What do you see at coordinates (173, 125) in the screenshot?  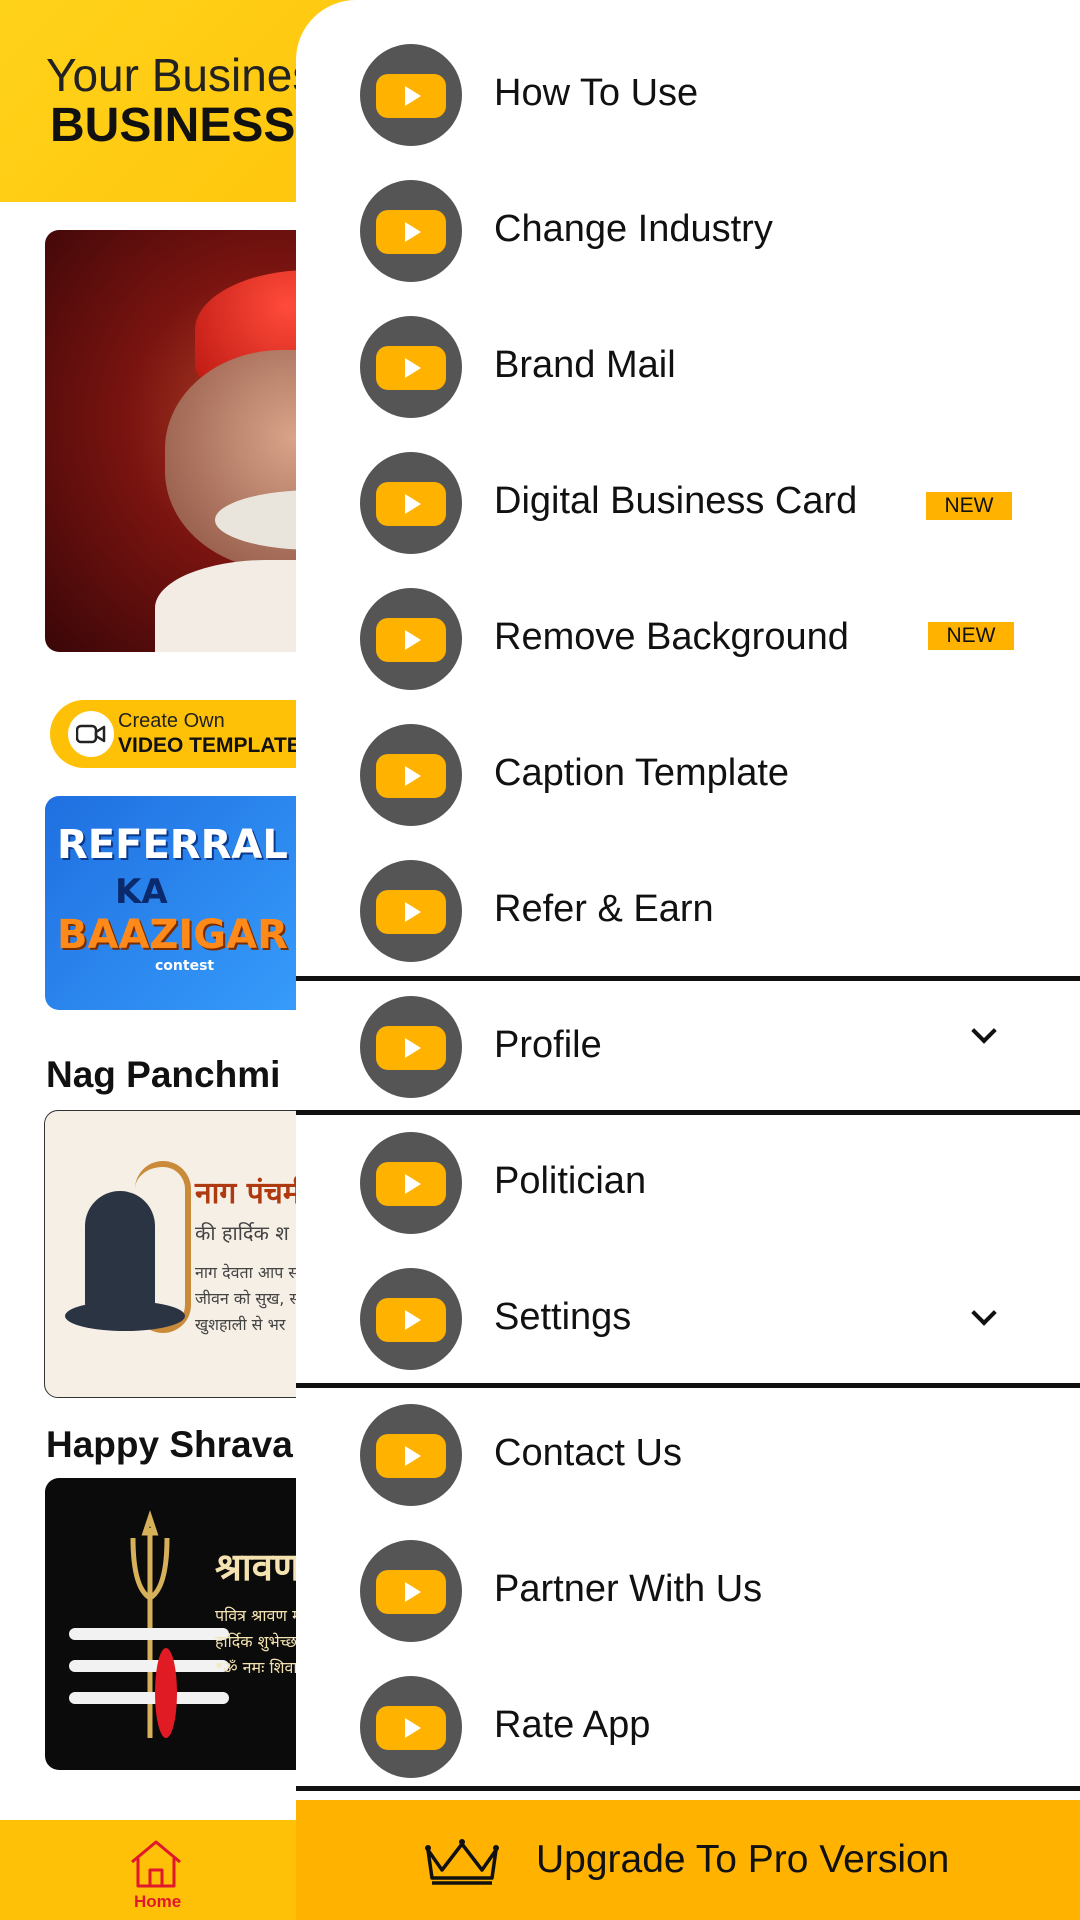 I see `header-title-line2: BUSINESS` at bounding box center [173, 125].